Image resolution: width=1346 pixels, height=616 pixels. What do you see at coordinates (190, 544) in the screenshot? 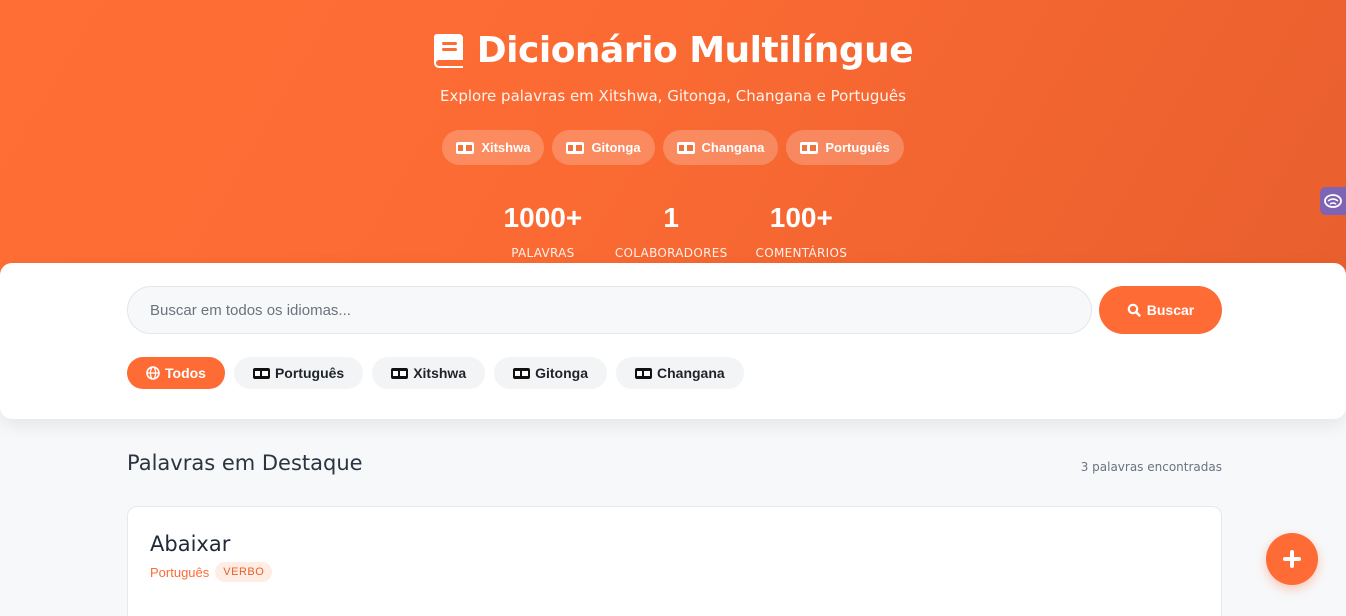
I see `word-title: Abaixar` at bounding box center [190, 544].